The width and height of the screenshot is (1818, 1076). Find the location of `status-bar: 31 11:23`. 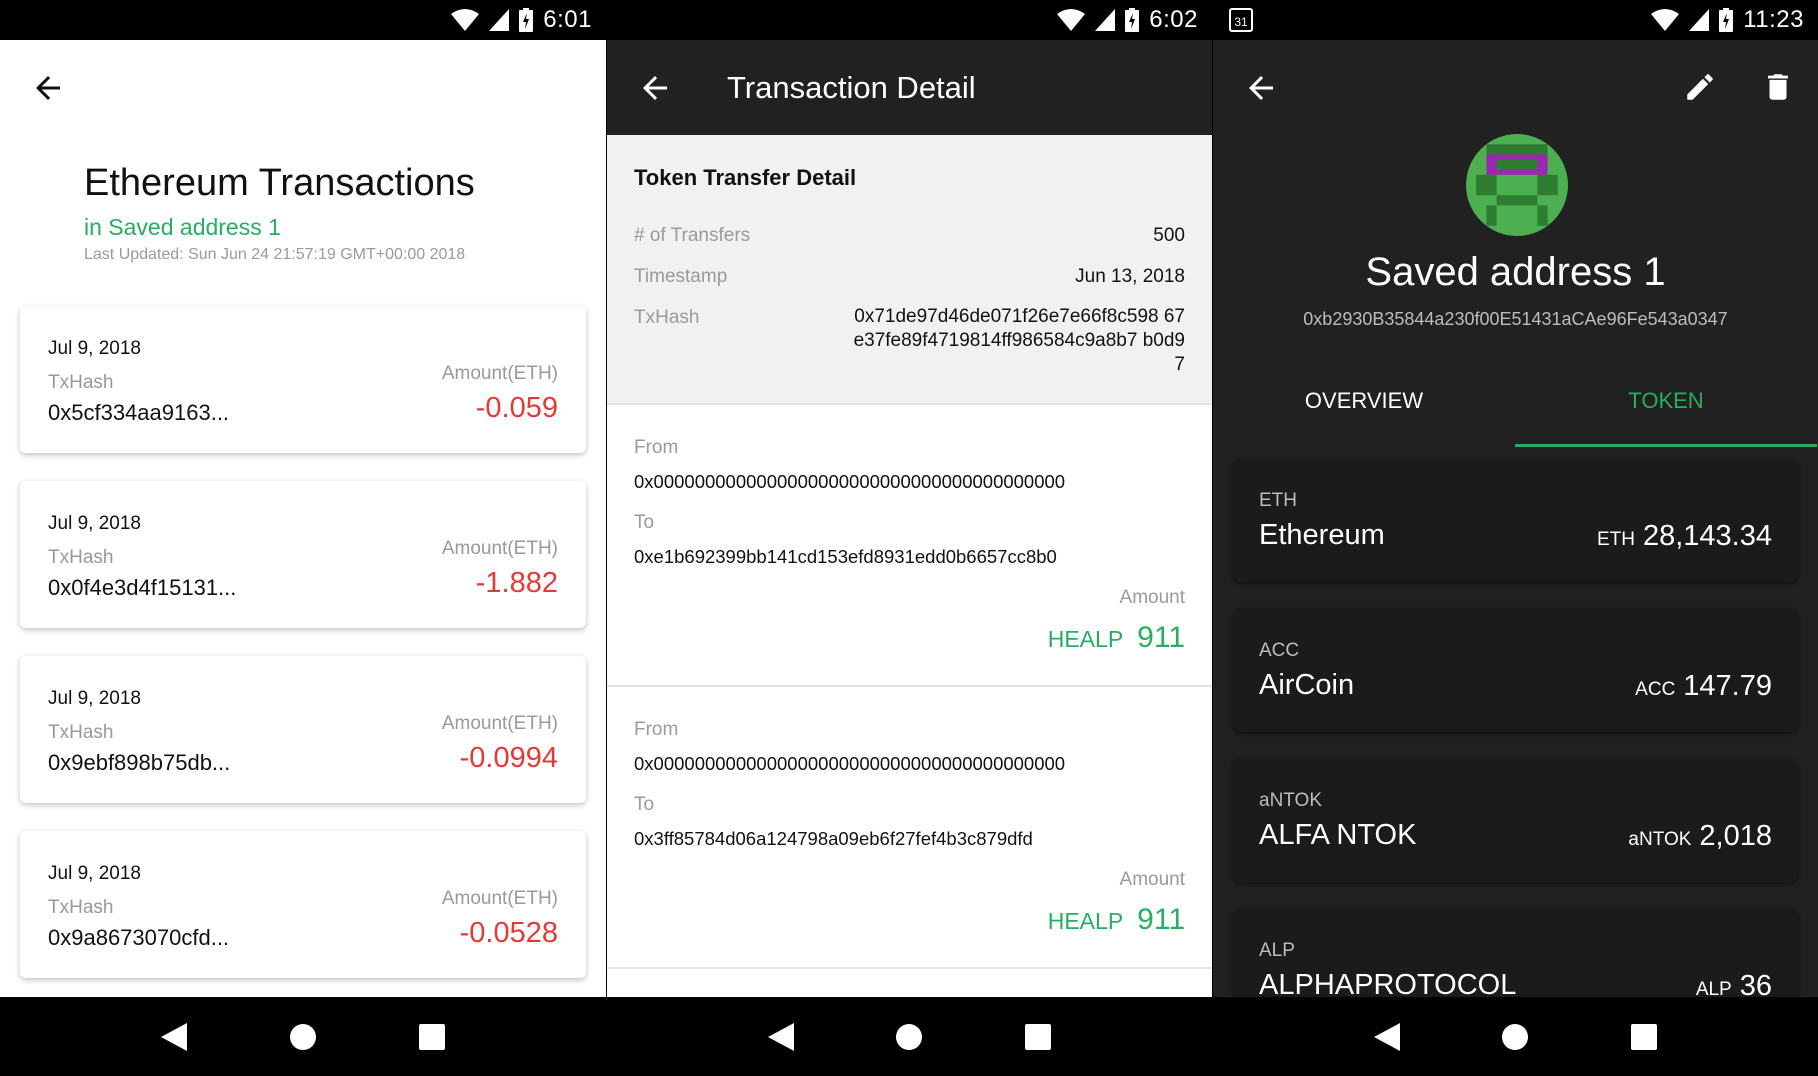

status-bar: 31 11:23 is located at coordinates (1515, 20).